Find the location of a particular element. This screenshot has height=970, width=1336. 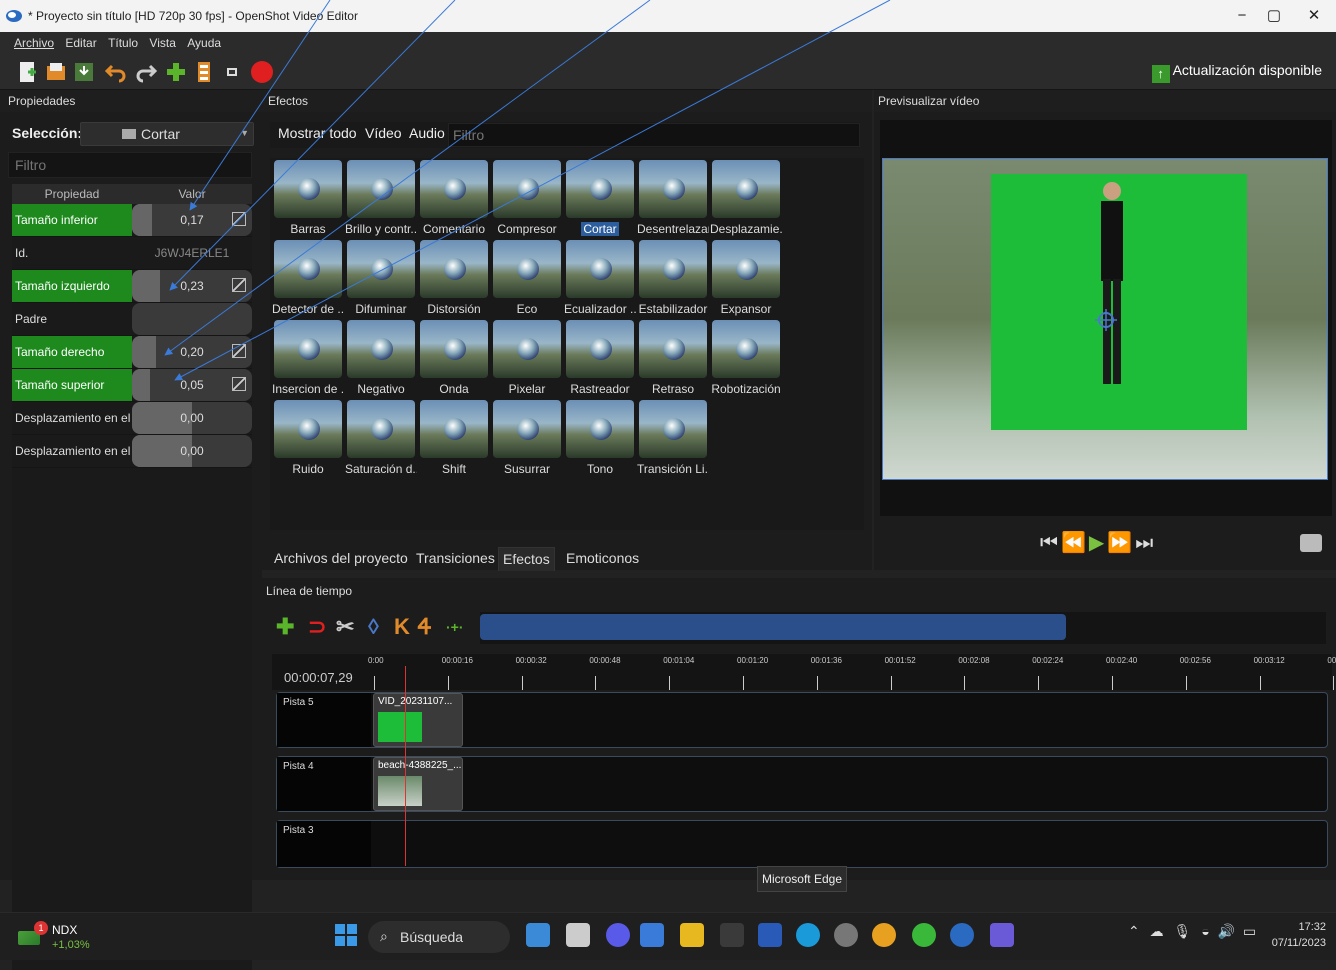

effect-item: Desentrelazar is located at coordinates (673, 199).